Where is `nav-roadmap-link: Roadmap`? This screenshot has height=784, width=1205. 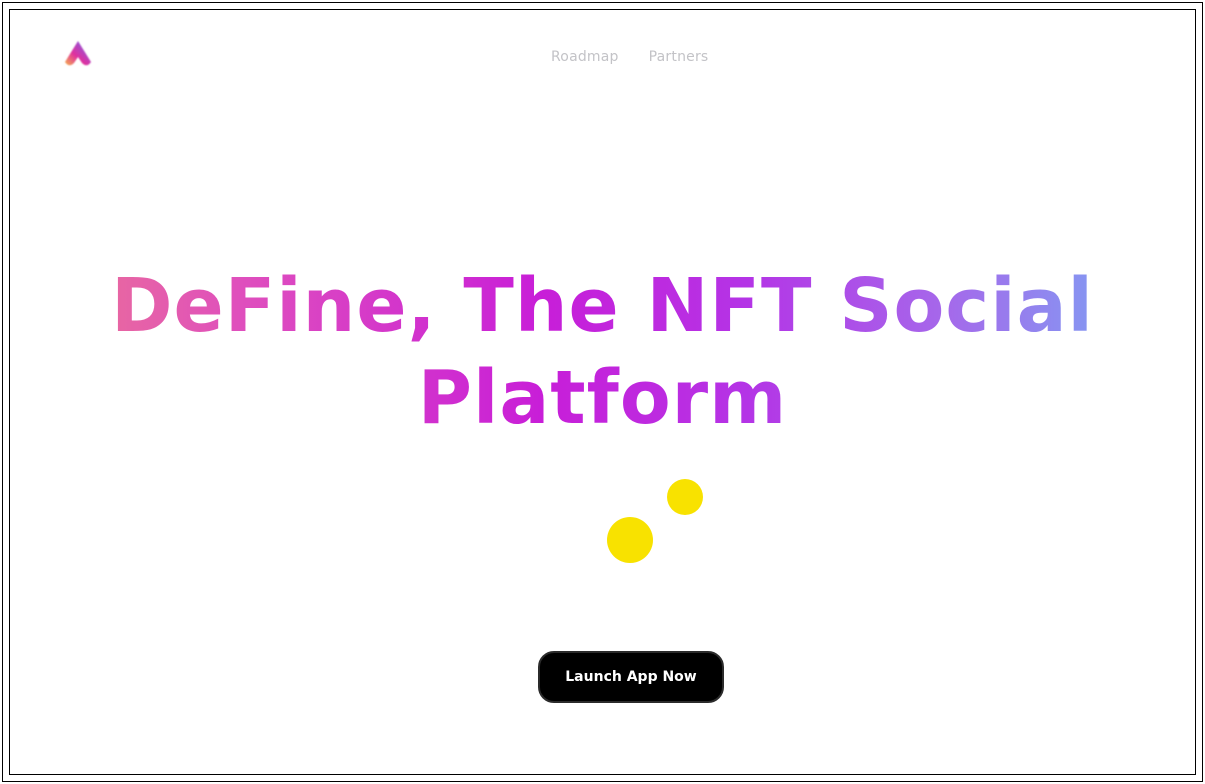 nav-roadmap-link: Roadmap is located at coordinates (585, 57).